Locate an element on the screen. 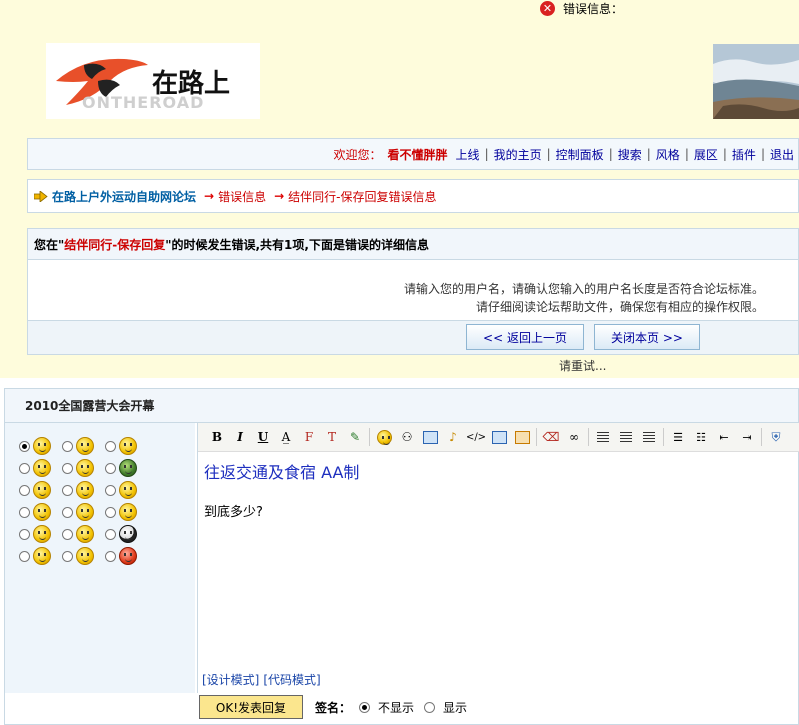  nav-link-online: 上线 is located at coordinates (468, 154).